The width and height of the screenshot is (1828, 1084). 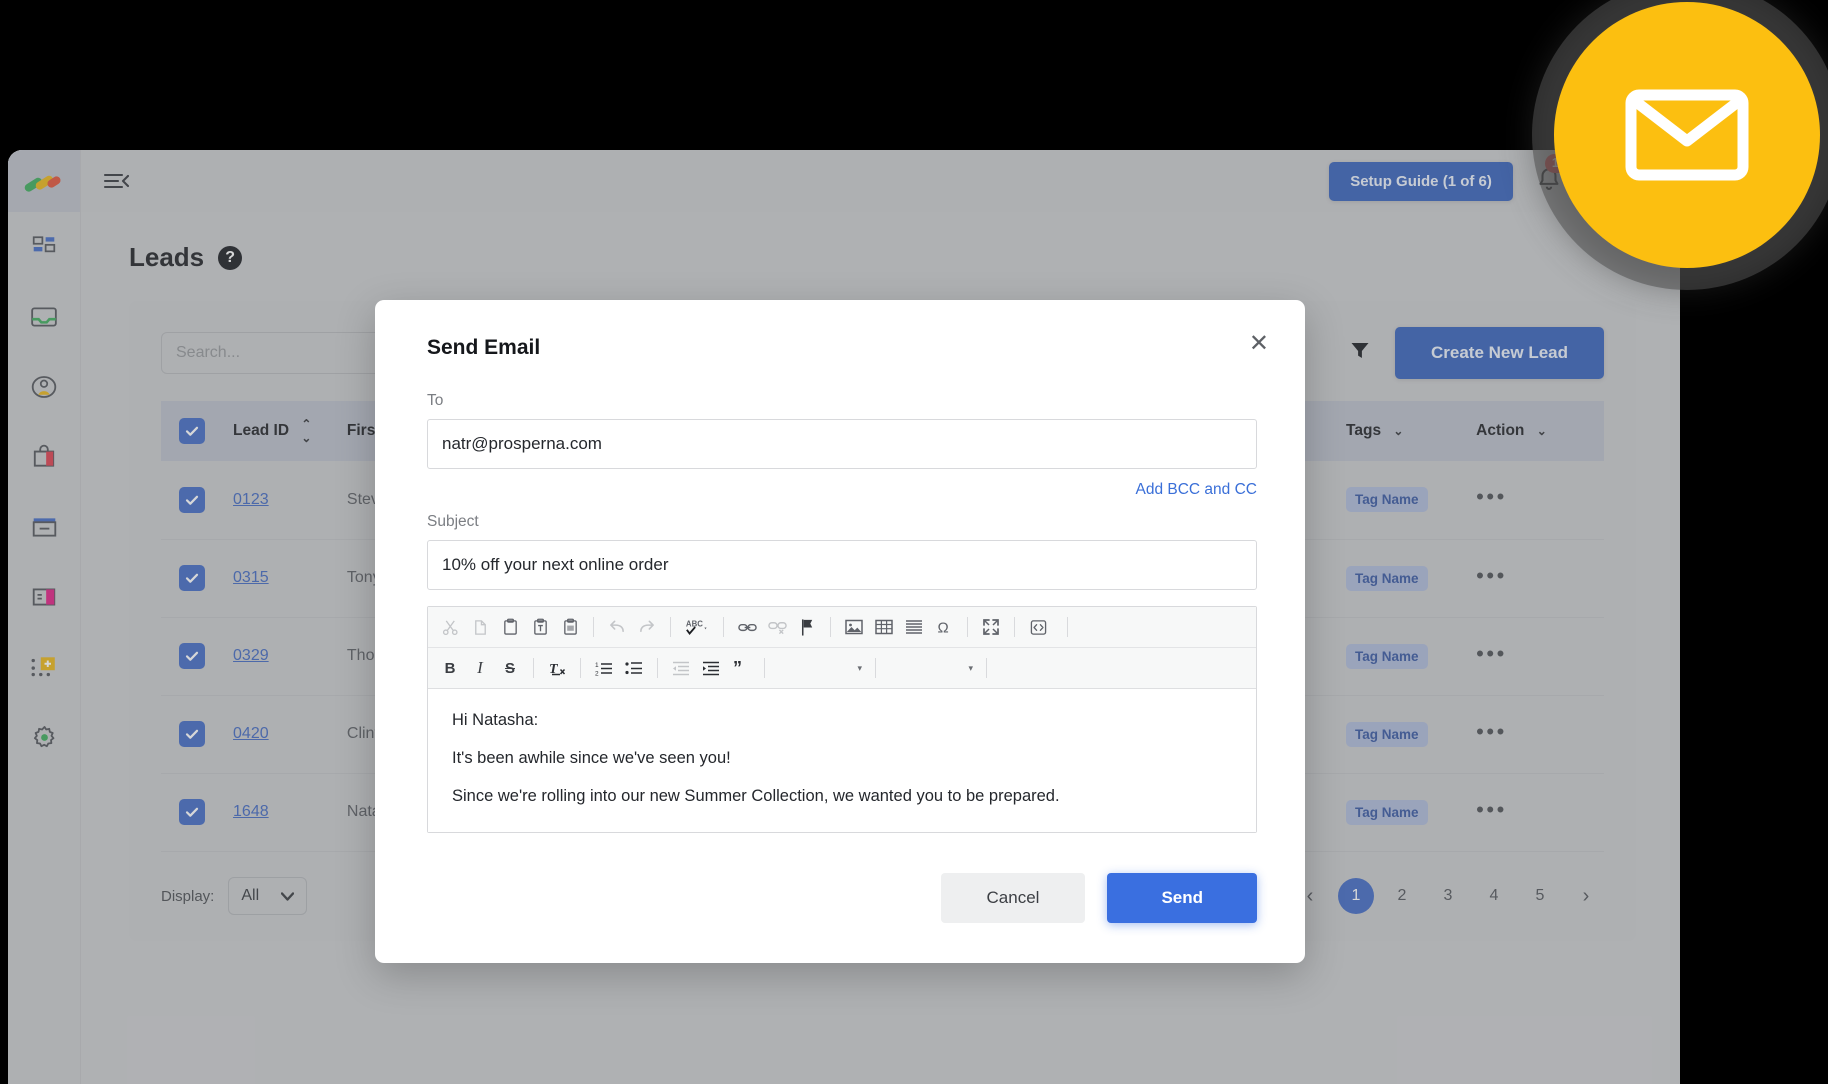 I want to click on maximize-icon, so click(x=991, y=627).